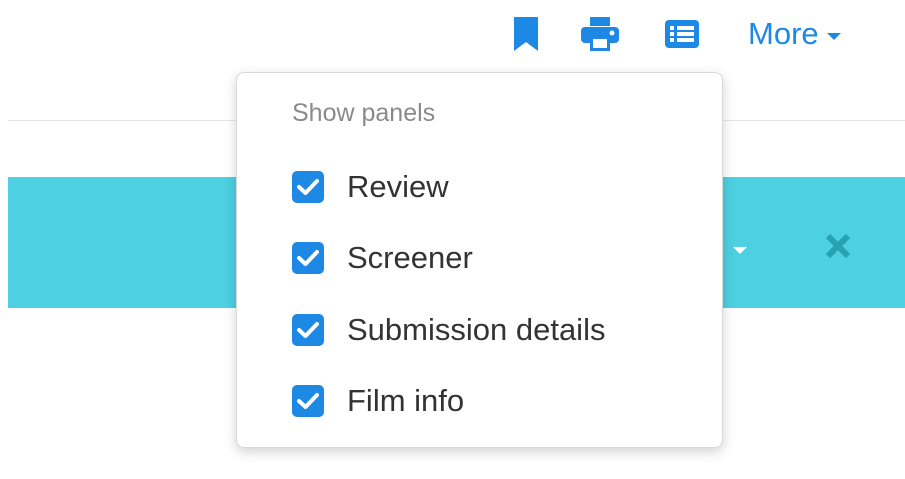  What do you see at coordinates (833, 36) in the screenshot?
I see `caret-down-icon` at bounding box center [833, 36].